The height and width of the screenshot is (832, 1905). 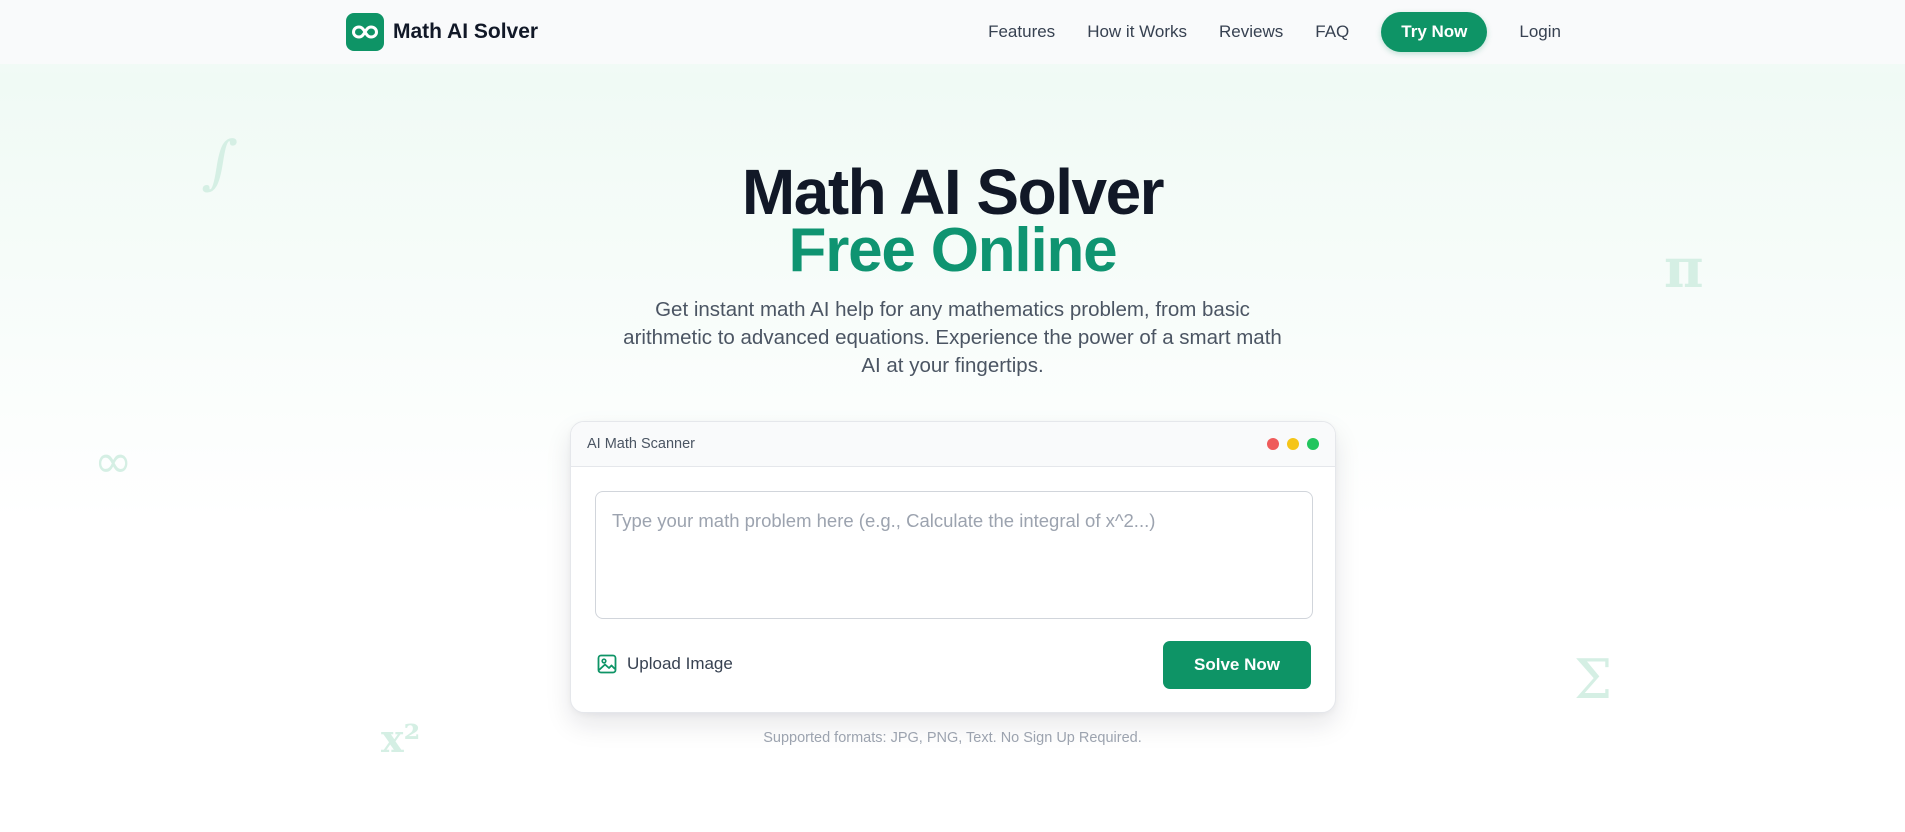 What do you see at coordinates (365, 32) in the screenshot?
I see `infinity-logo-icon` at bounding box center [365, 32].